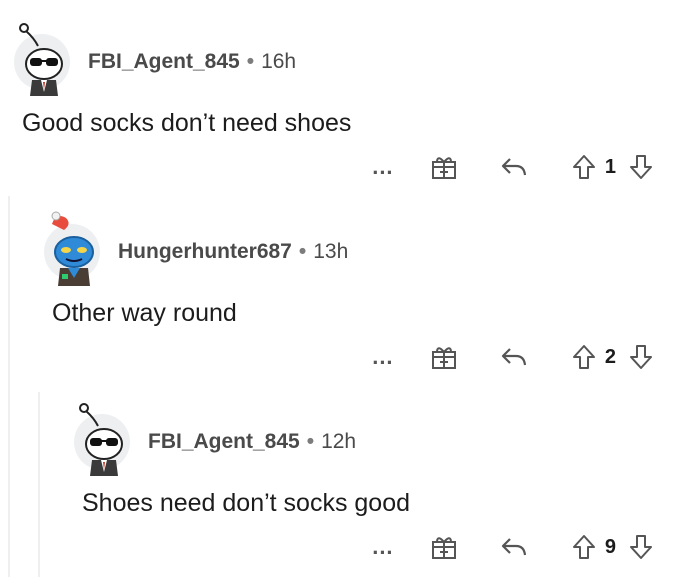  What do you see at coordinates (205, 252) in the screenshot?
I see `username: Hungerhunter687` at bounding box center [205, 252].